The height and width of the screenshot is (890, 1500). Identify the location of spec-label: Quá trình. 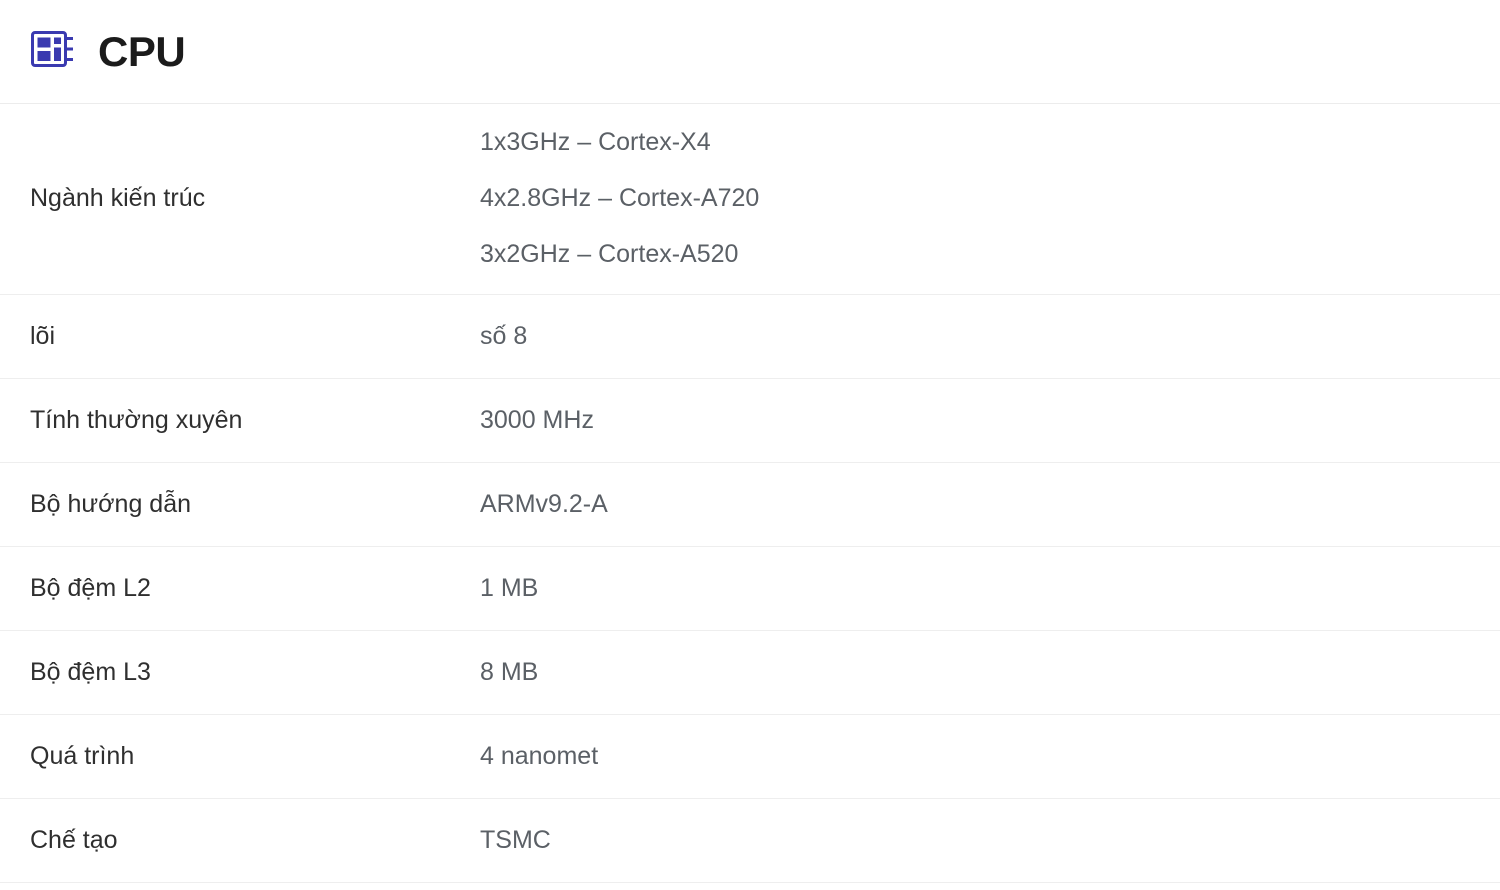
(82, 755).